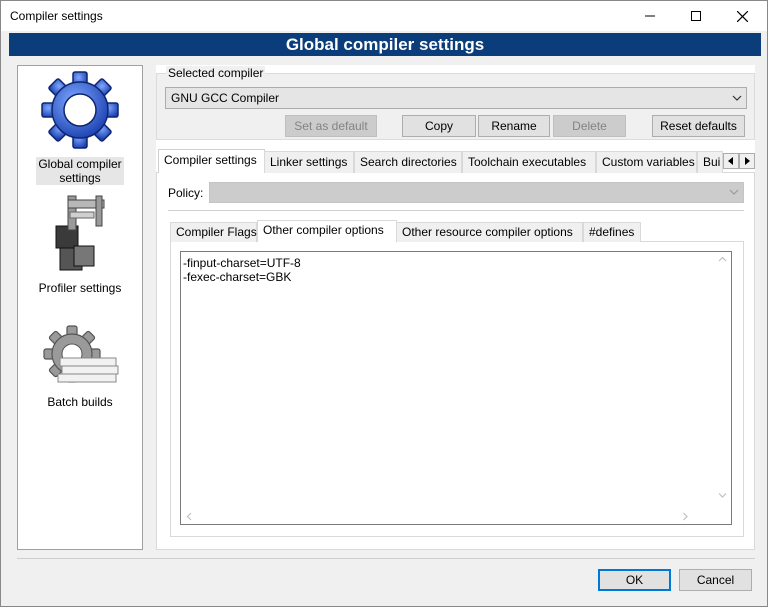 This screenshot has height=607, width=771. What do you see at coordinates (242, 263) in the screenshot?
I see `option-line: -finput-charset=UTF-8` at bounding box center [242, 263].